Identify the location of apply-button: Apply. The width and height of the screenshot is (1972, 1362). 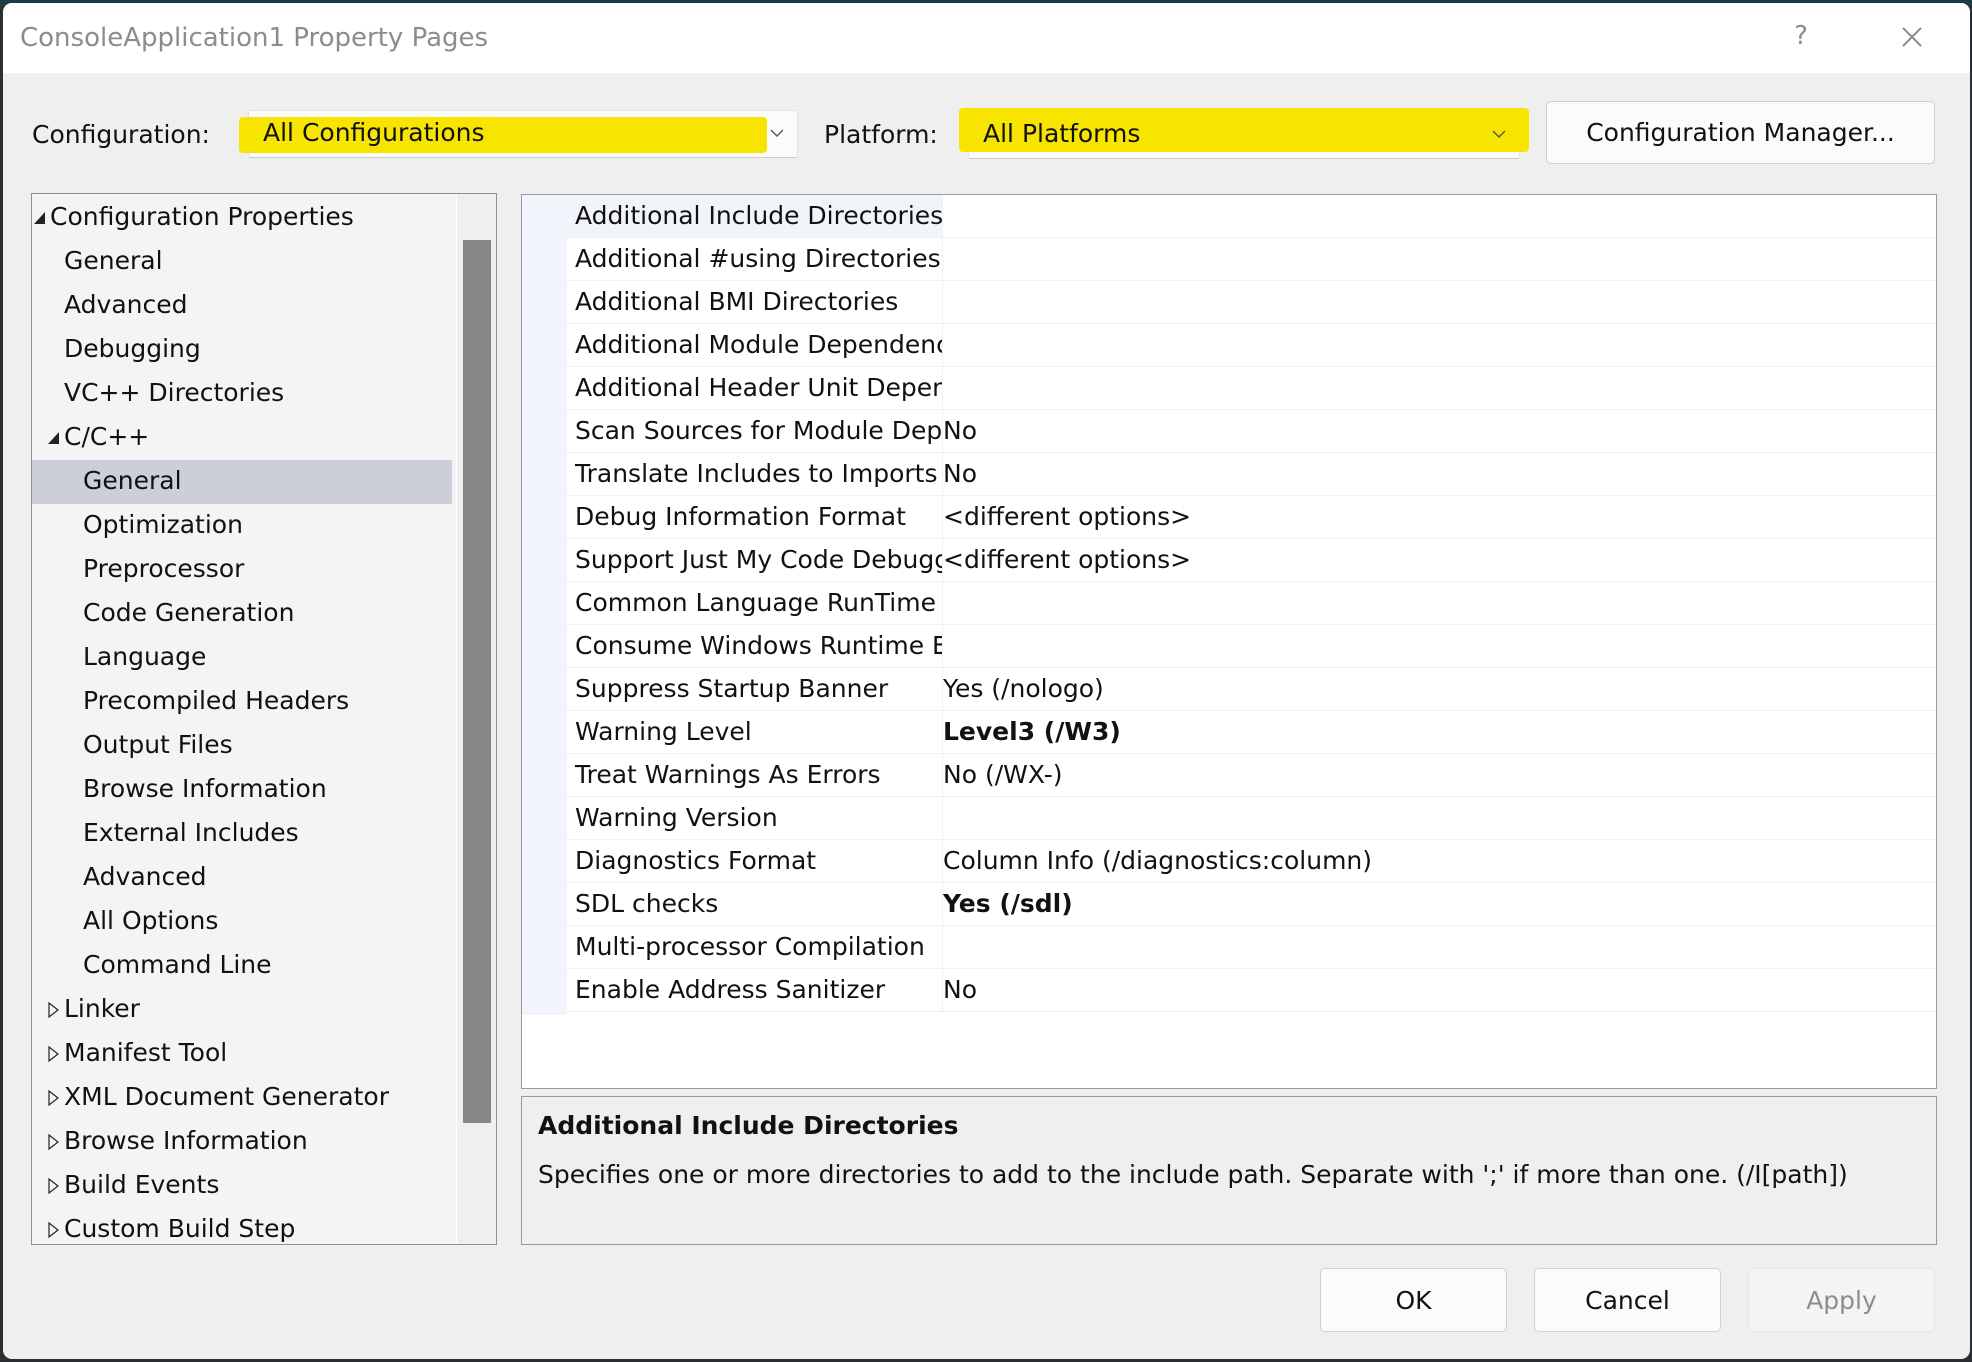
(1841, 1300).